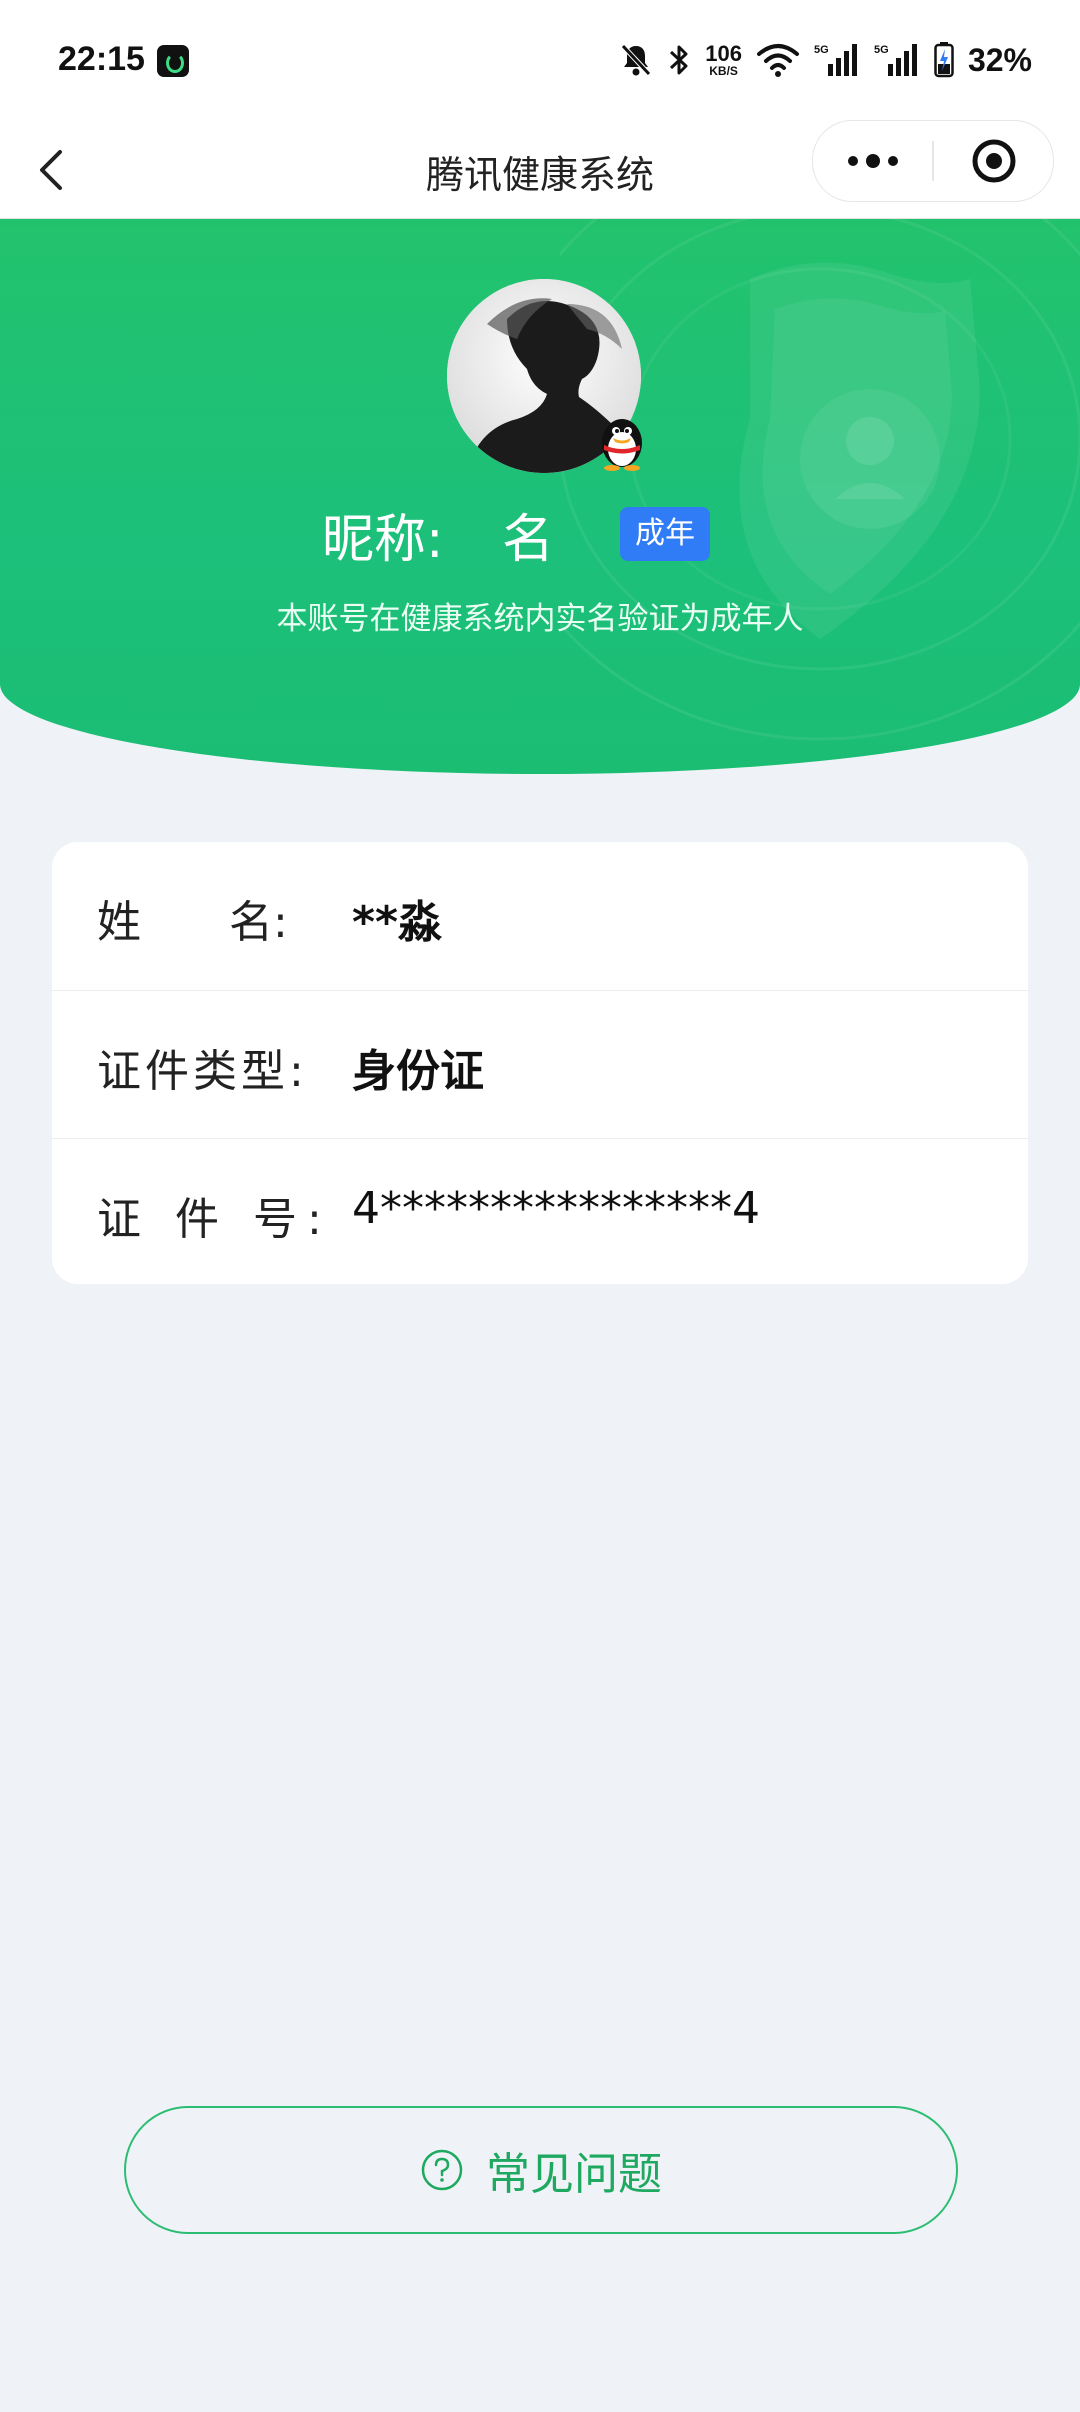 This screenshot has width=1080, height=2412. Describe the element at coordinates (723, 71) in the screenshot. I see `network-speed-unit: KB/S` at that location.